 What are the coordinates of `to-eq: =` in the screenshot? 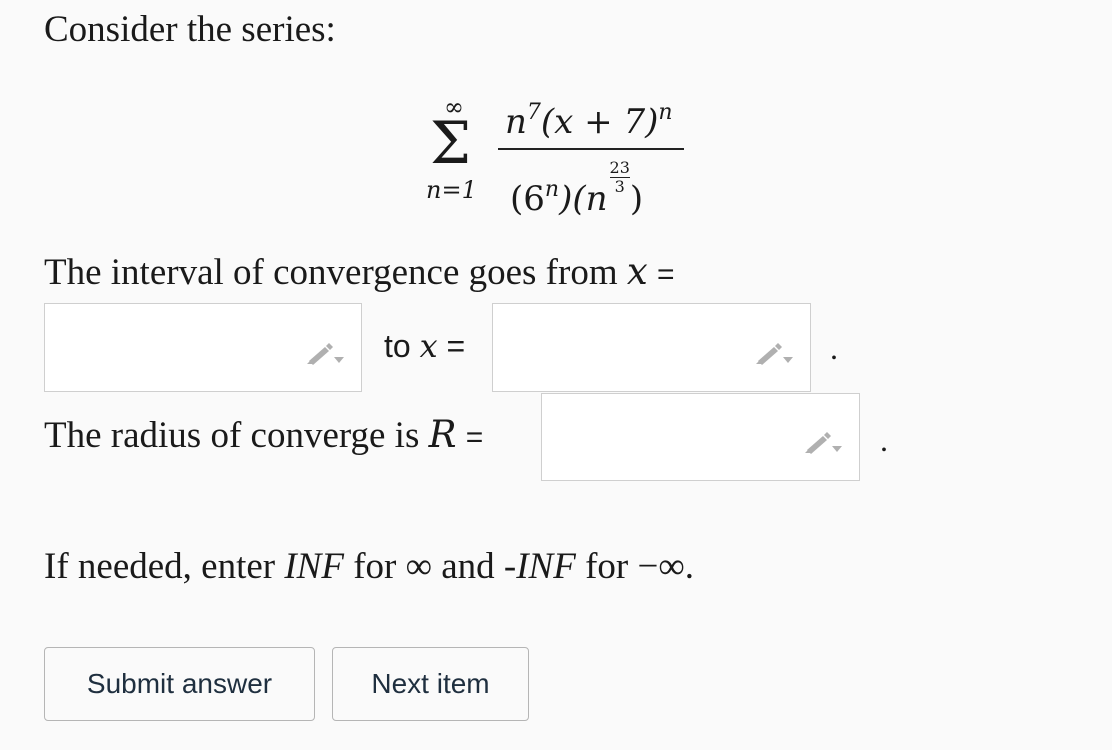 It's located at (456, 346).